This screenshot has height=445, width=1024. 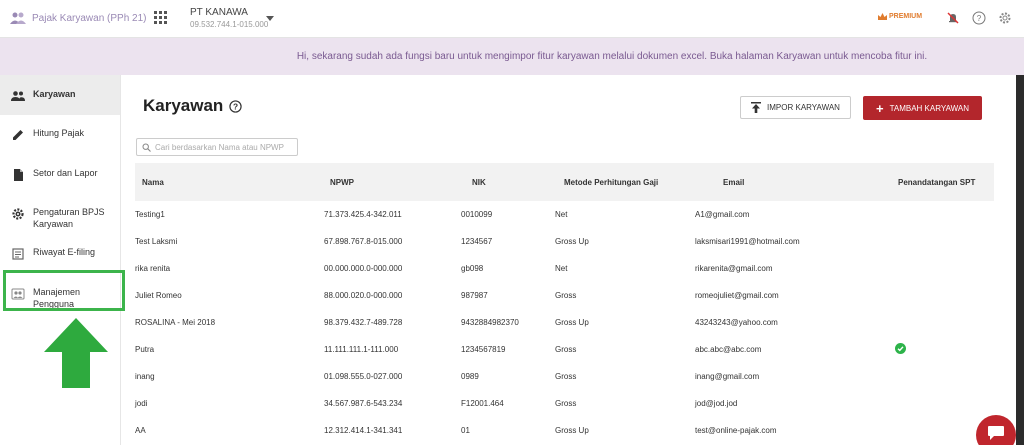 What do you see at coordinates (477, 241) in the screenshot?
I see `cell-nik: 1234567` at bounding box center [477, 241].